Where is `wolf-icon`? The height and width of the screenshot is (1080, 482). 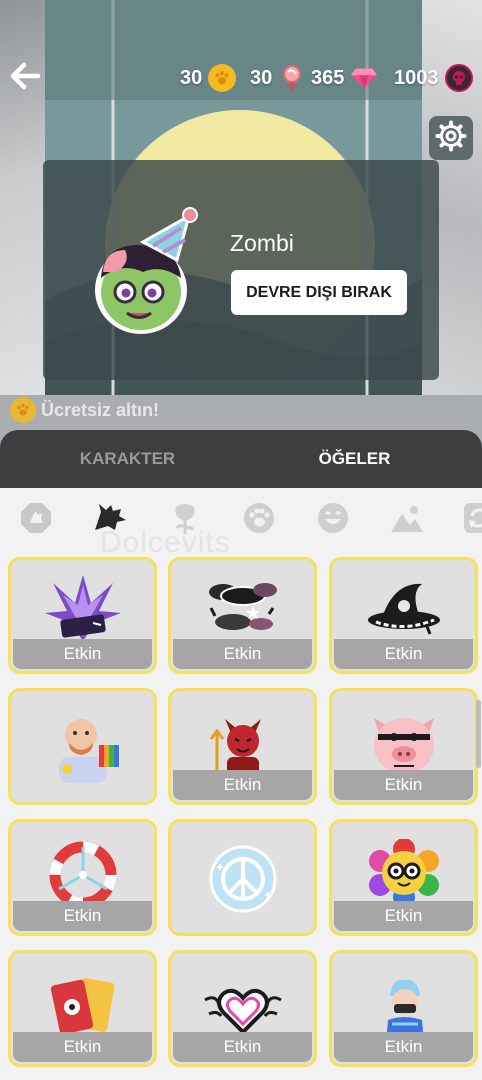 wolf-icon is located at coordinates (110, 518).